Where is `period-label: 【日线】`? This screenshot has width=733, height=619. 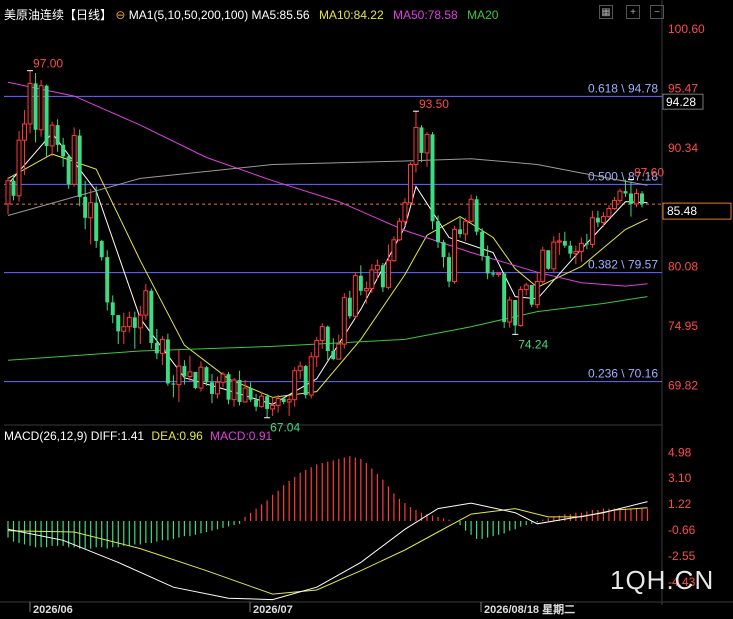 period-label: 【日线】 is located at coordinates (88, 15).